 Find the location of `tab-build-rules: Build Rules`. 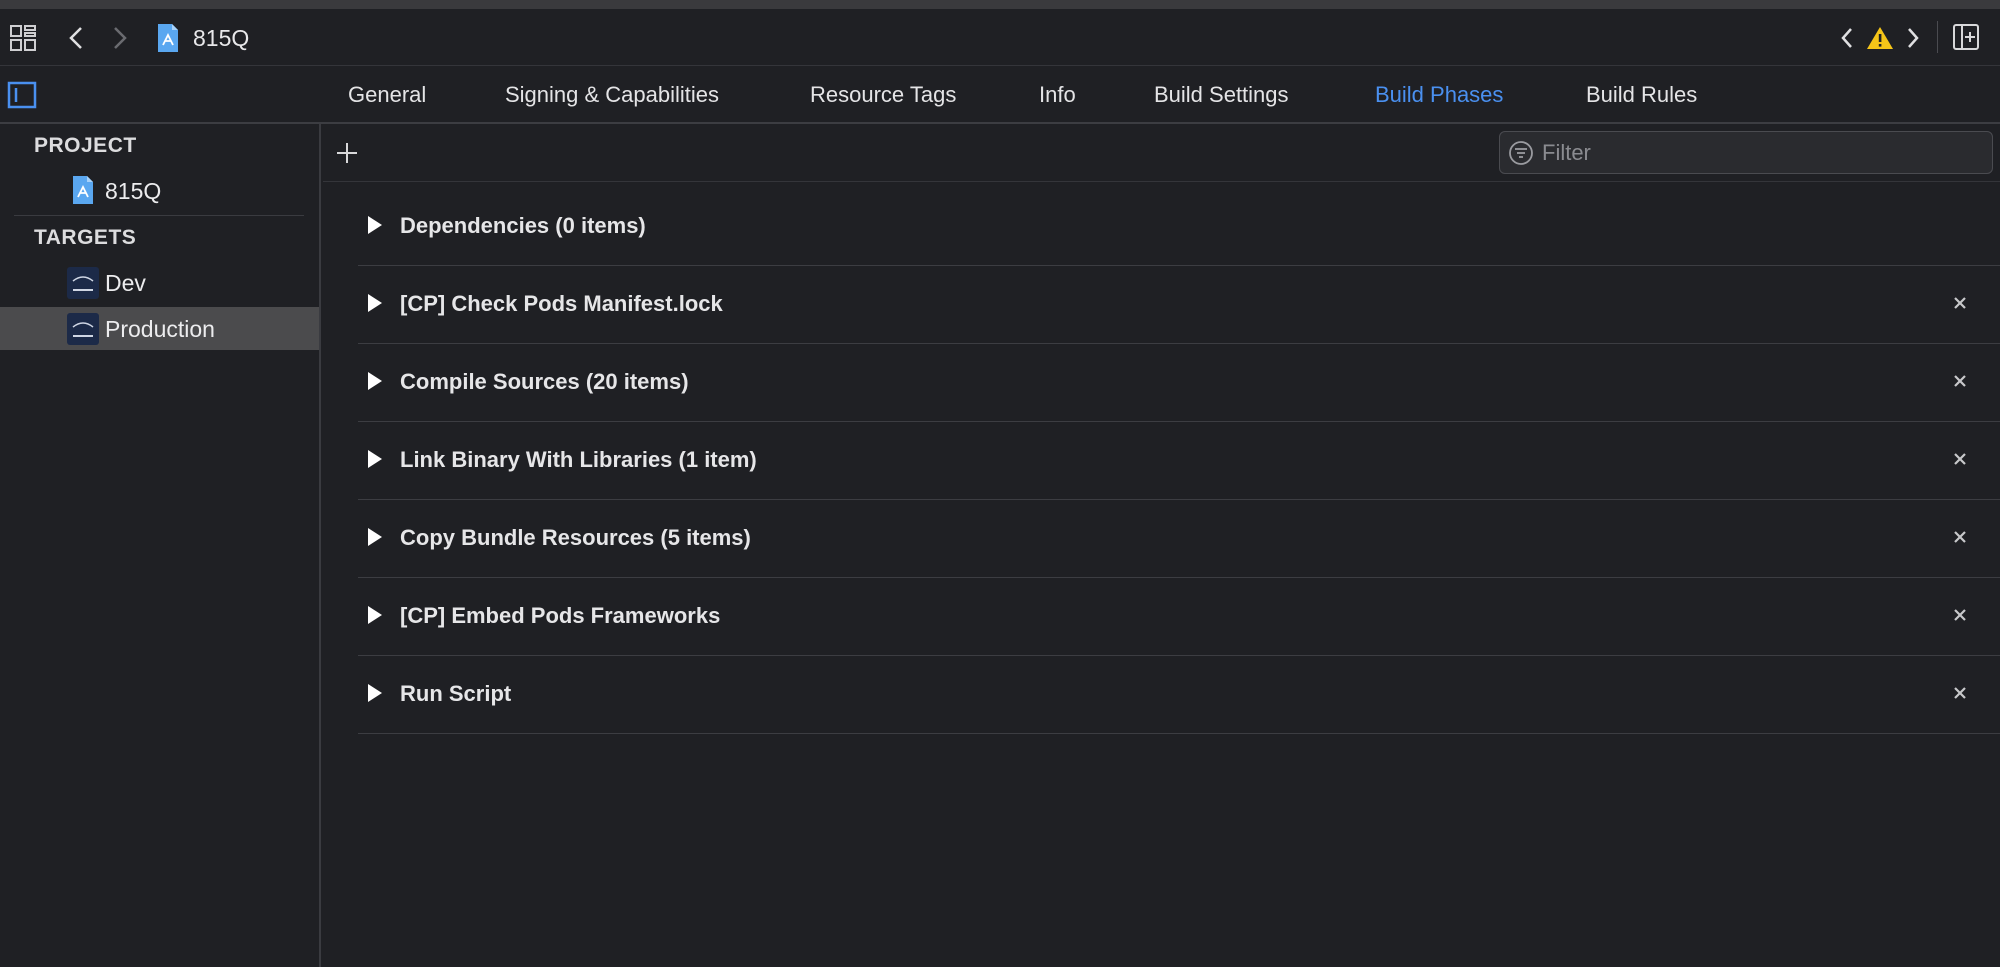

tab-build-rules: Build Rules is located at coordinates (1641, 95).